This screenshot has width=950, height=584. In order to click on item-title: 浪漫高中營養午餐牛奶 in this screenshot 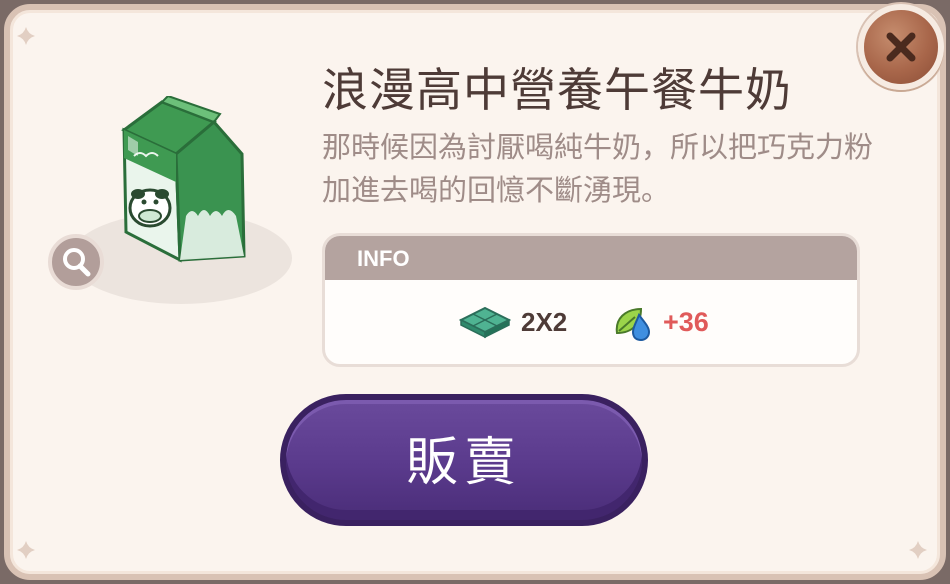, I will do `click(557, 90)`.